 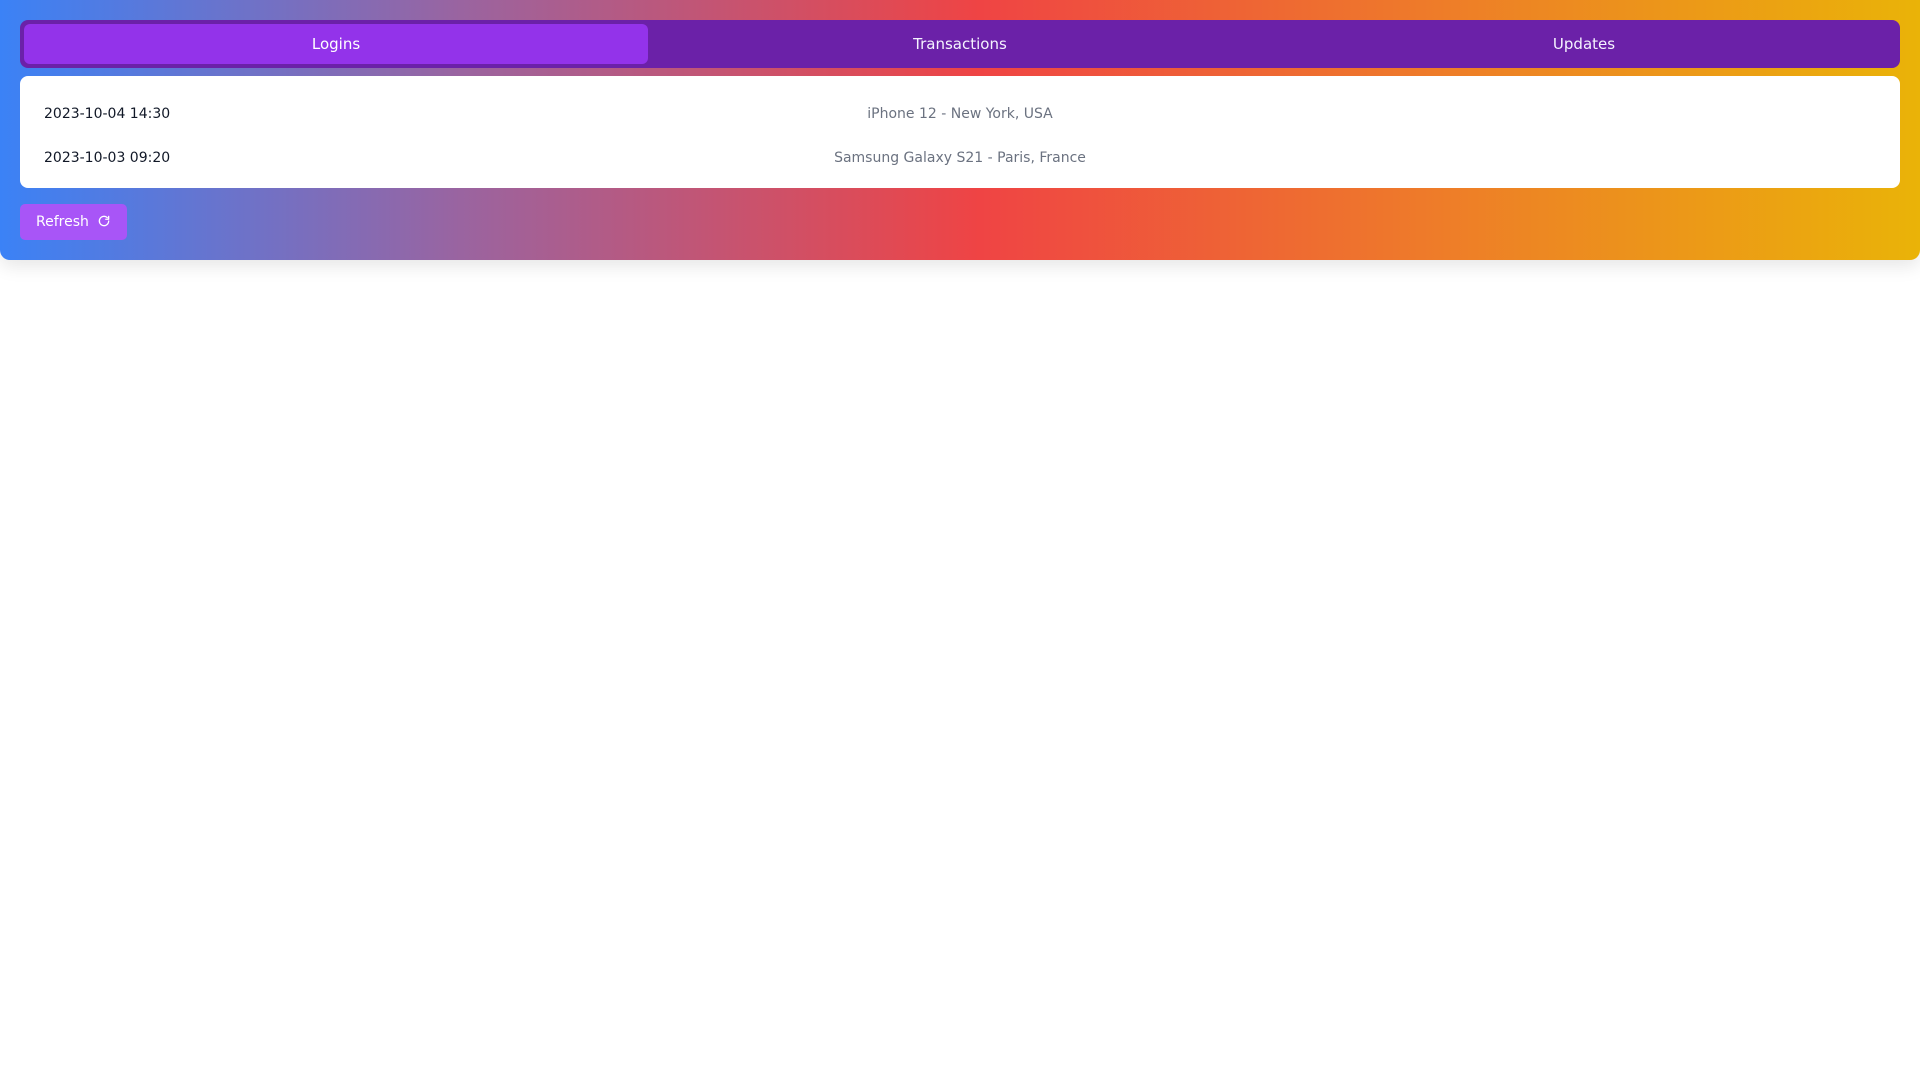 I want to click on tab-transactions: Transactions, so click(x=960, y=44).